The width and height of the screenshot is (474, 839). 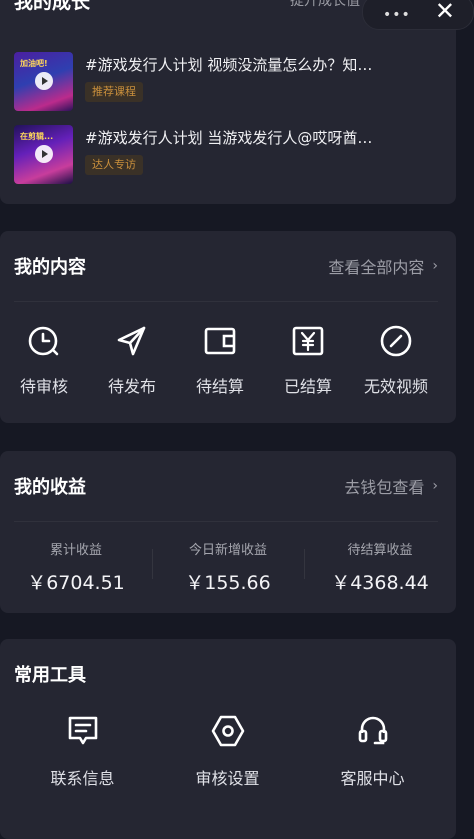 I want to click on wallet-link: 去钱包查看 ›, so click(x=391, y=486).